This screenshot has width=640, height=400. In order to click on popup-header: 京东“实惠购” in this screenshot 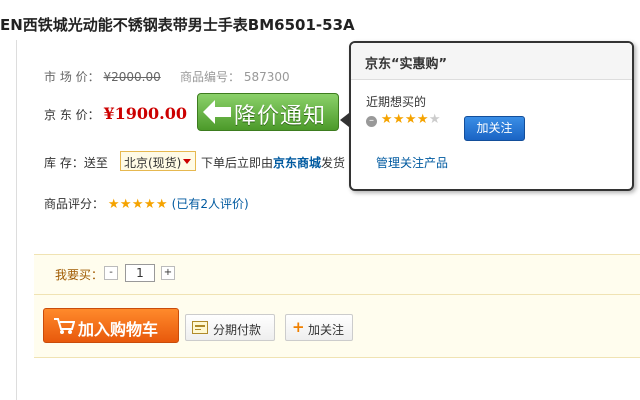, I will do `click(491, 61)`.